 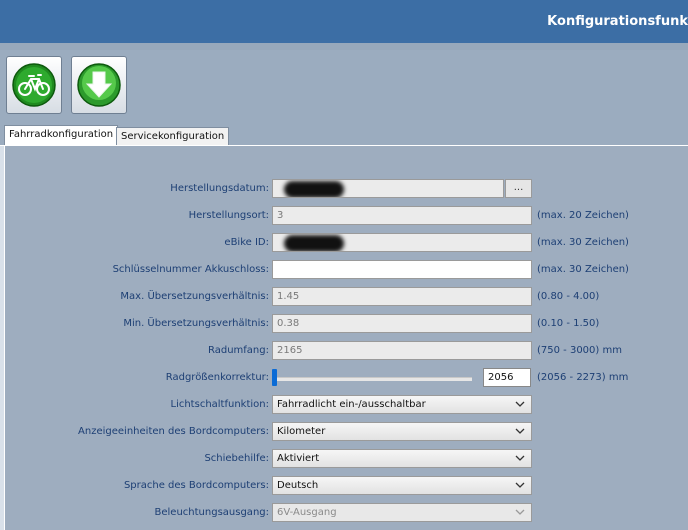 What do you see at coordinates (194, 296) in the screenshot?
I see `max-uebersetzung-label: Max. Übersetzungsverhältnis:` at bounding box center [194, 296].